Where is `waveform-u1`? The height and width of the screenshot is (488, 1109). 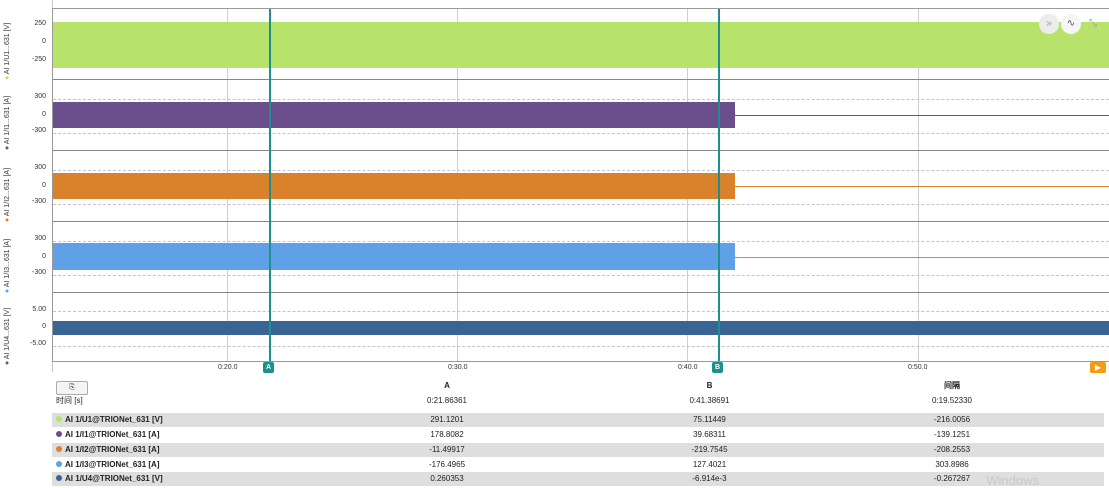 waveform-u1 is located at coordinates (581, 45).